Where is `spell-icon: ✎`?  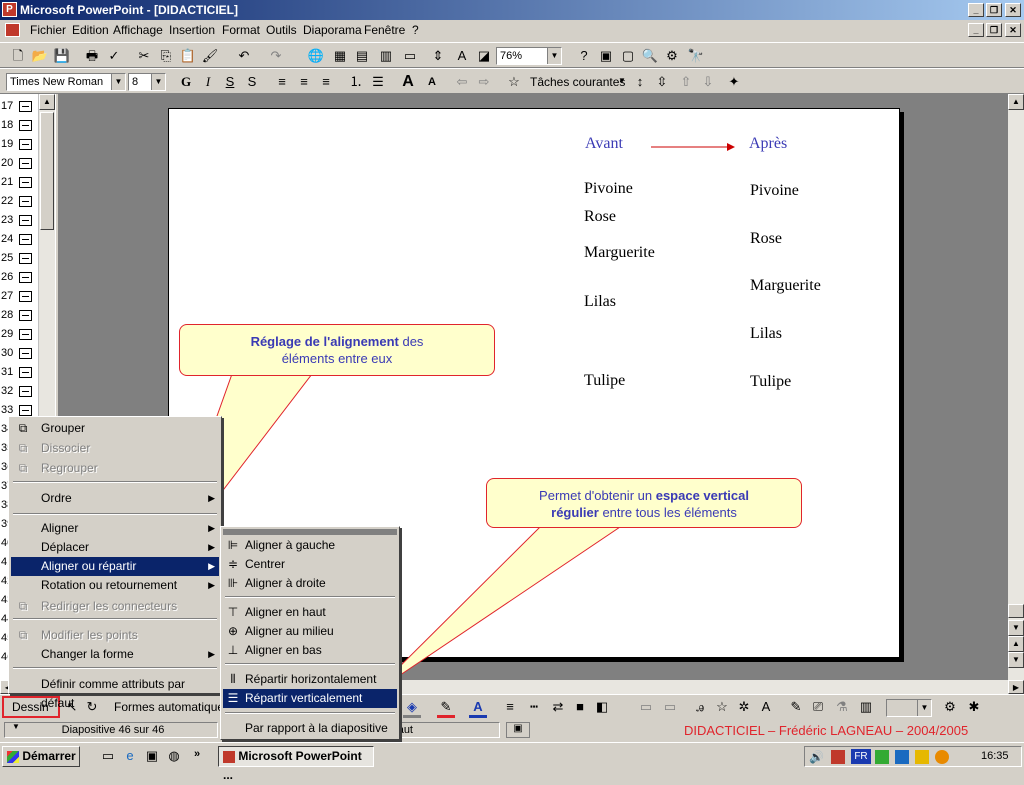
spell-icon: ✎ is located at coordinates (796, 707).